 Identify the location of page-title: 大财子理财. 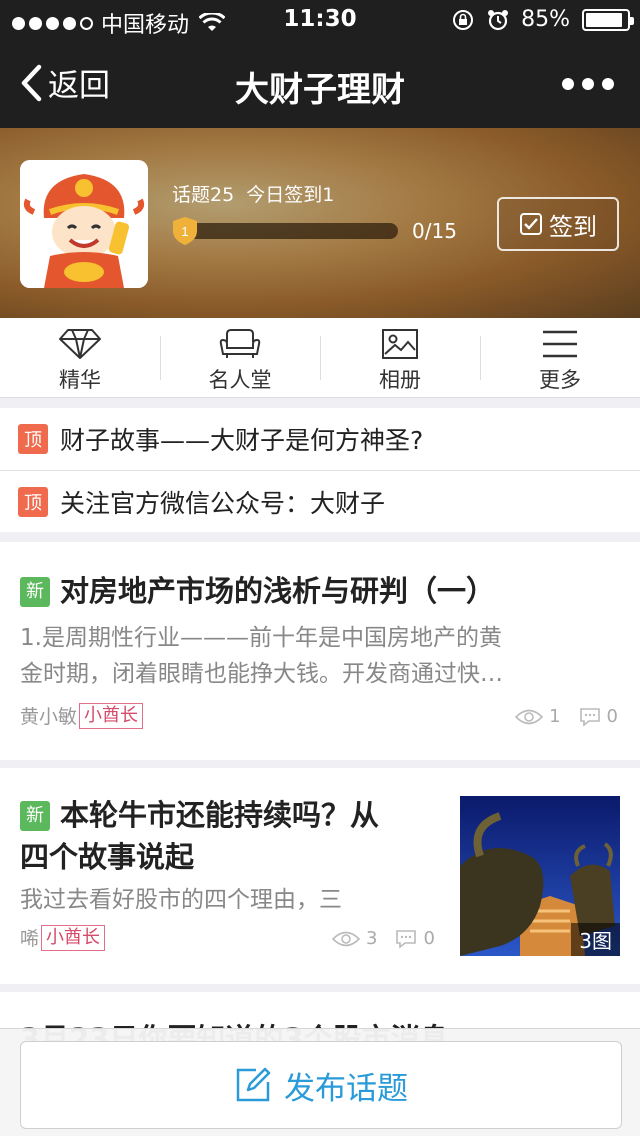
(320, 90).